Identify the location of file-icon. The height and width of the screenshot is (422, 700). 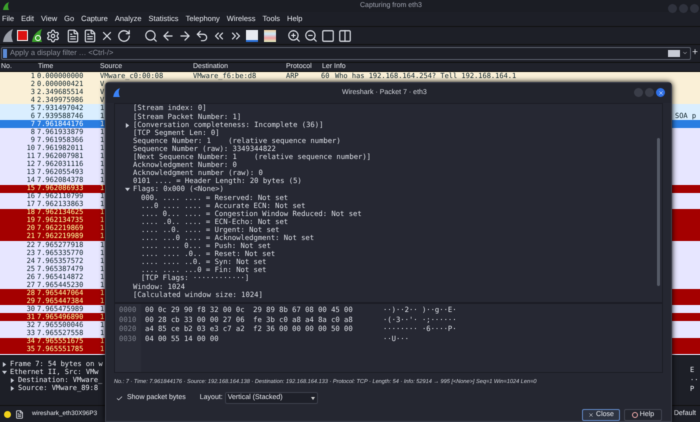
(19, 414).